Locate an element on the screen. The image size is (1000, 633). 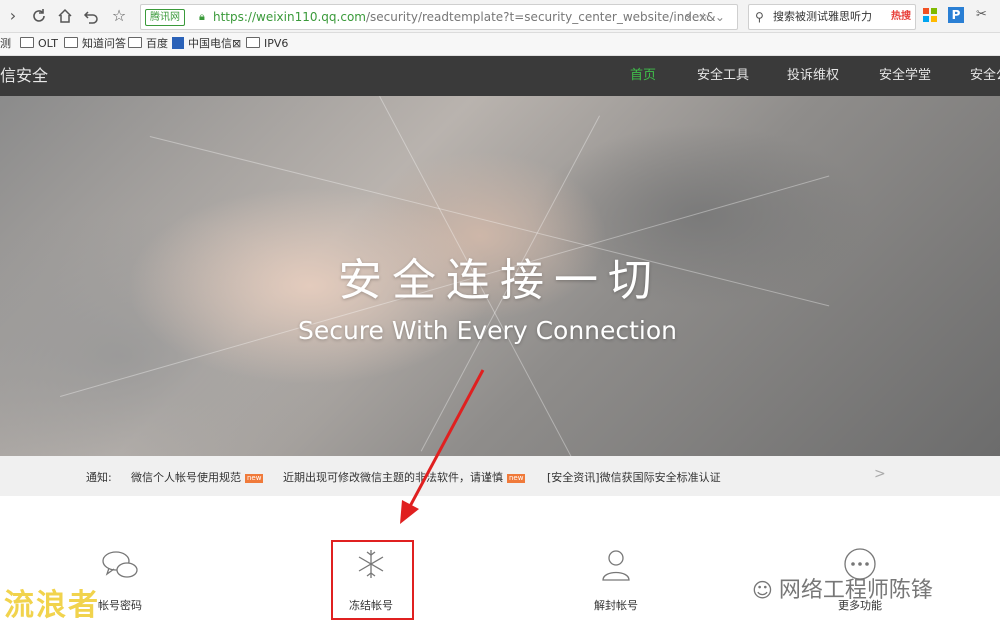
wechat-icon: ☺ is located at coordinates (762, 590).